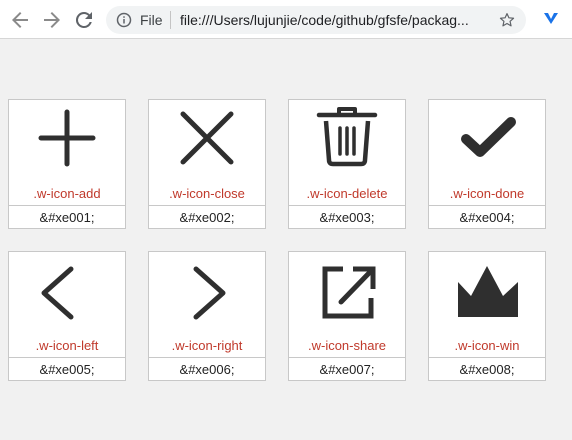  What do you see at coordinates (488, 137) in the screenshot?
I see `checkmark-icon` at bounding box center [488, 137].